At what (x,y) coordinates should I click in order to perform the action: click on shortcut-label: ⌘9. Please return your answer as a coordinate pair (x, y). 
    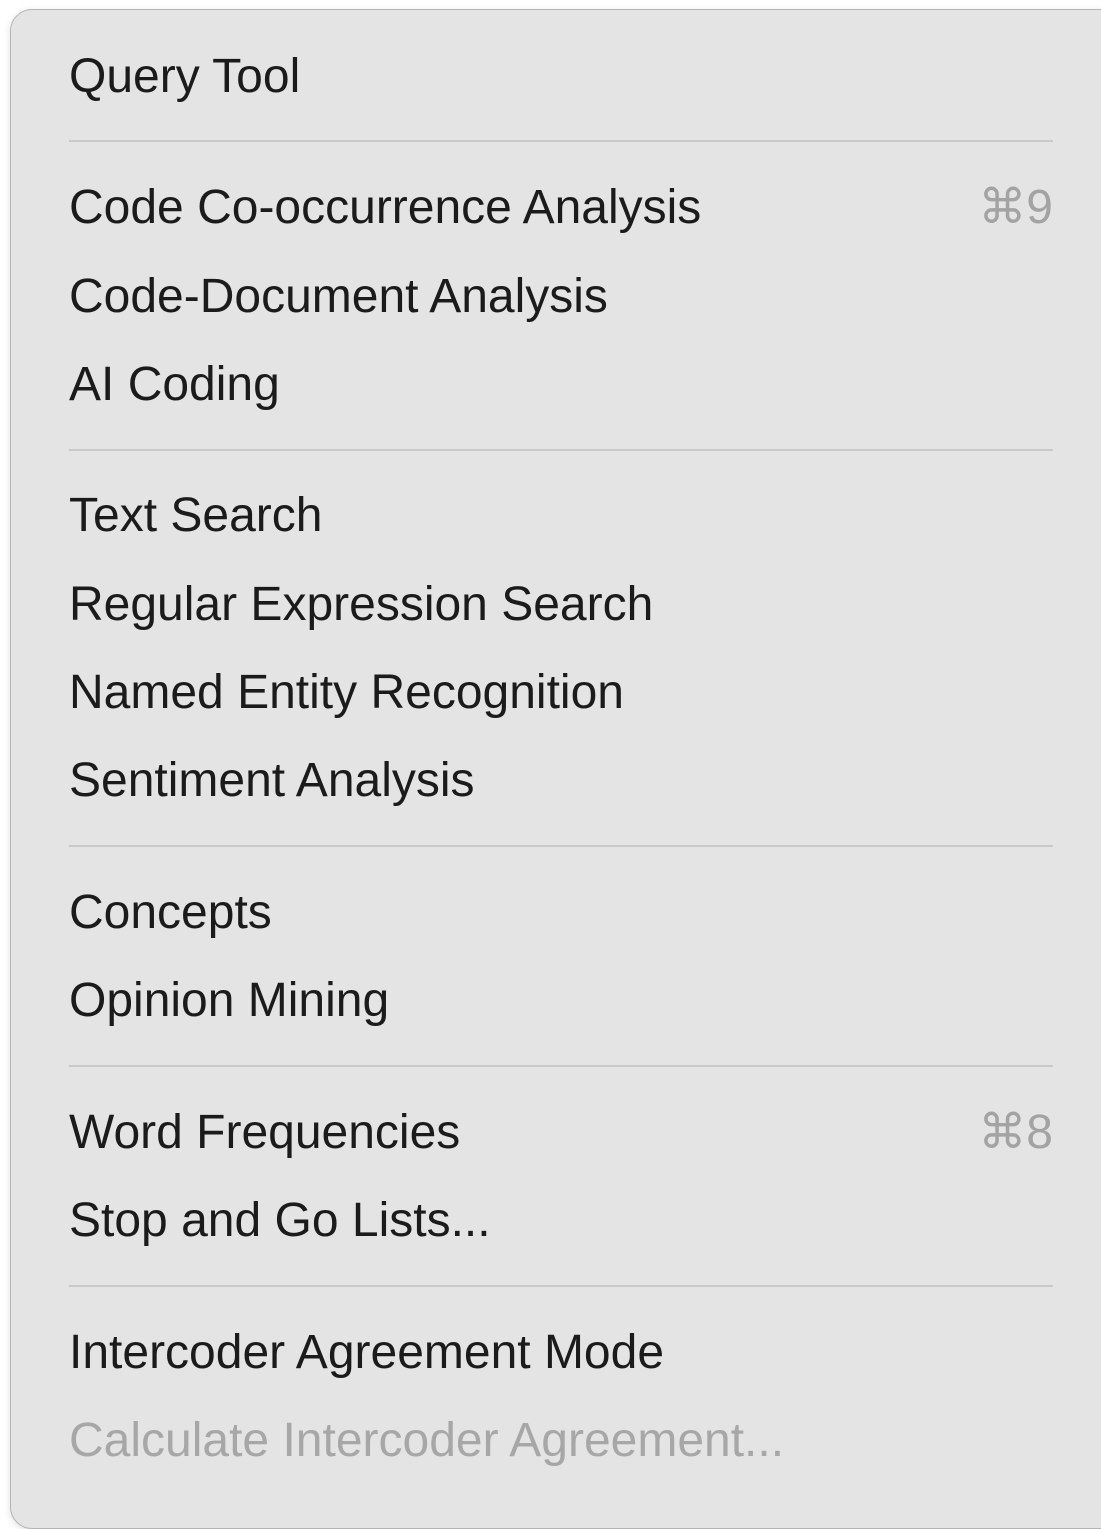
    Looking at the image, I should click on (1015, 207).